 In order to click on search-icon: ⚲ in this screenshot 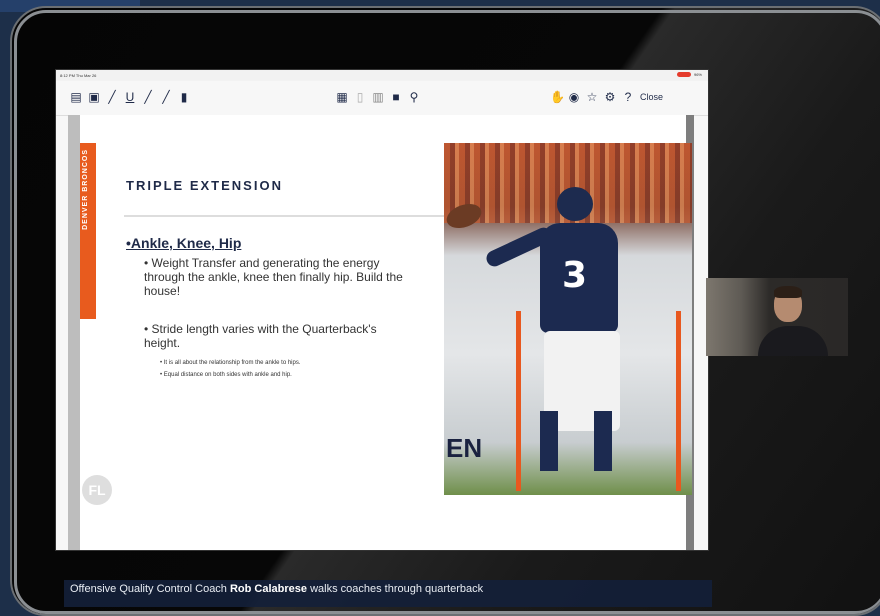, I will do `click(414, 97)`.